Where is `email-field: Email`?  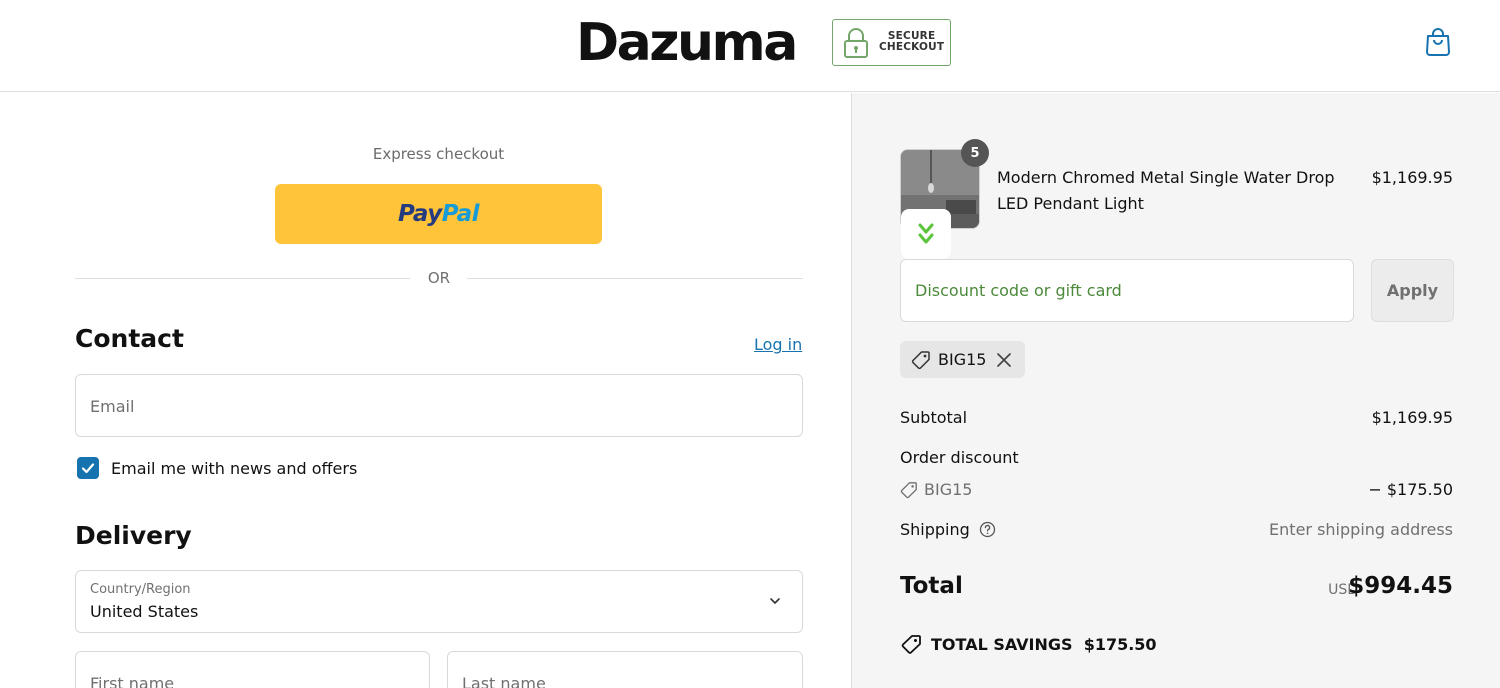 email-field: Email is located at coordinates (439, 405).